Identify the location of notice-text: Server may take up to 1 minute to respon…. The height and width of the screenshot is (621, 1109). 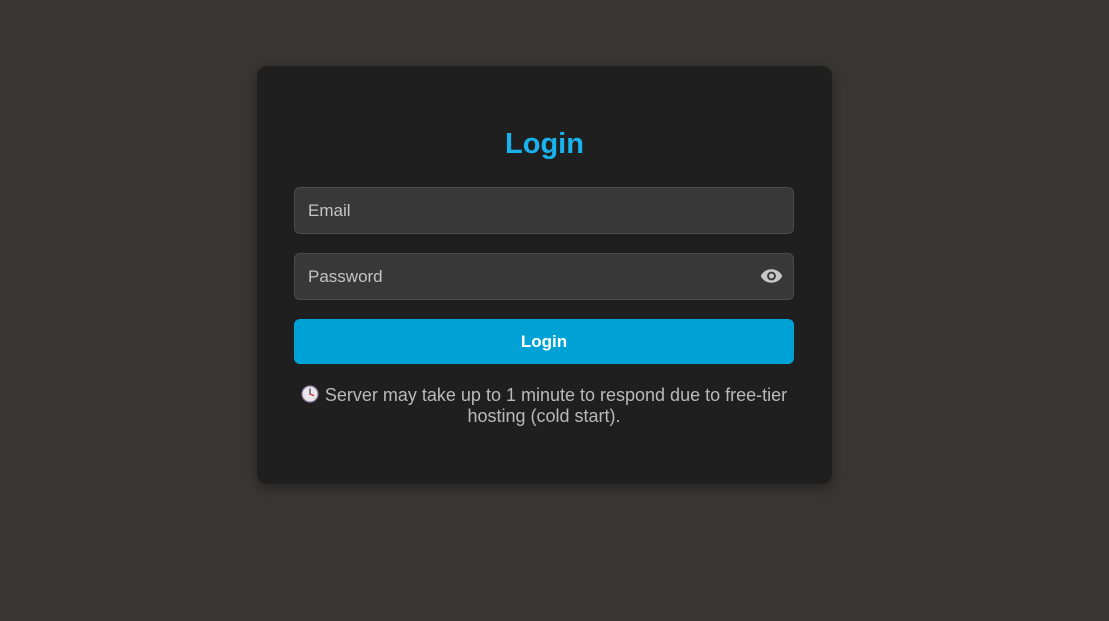
(556, 405).